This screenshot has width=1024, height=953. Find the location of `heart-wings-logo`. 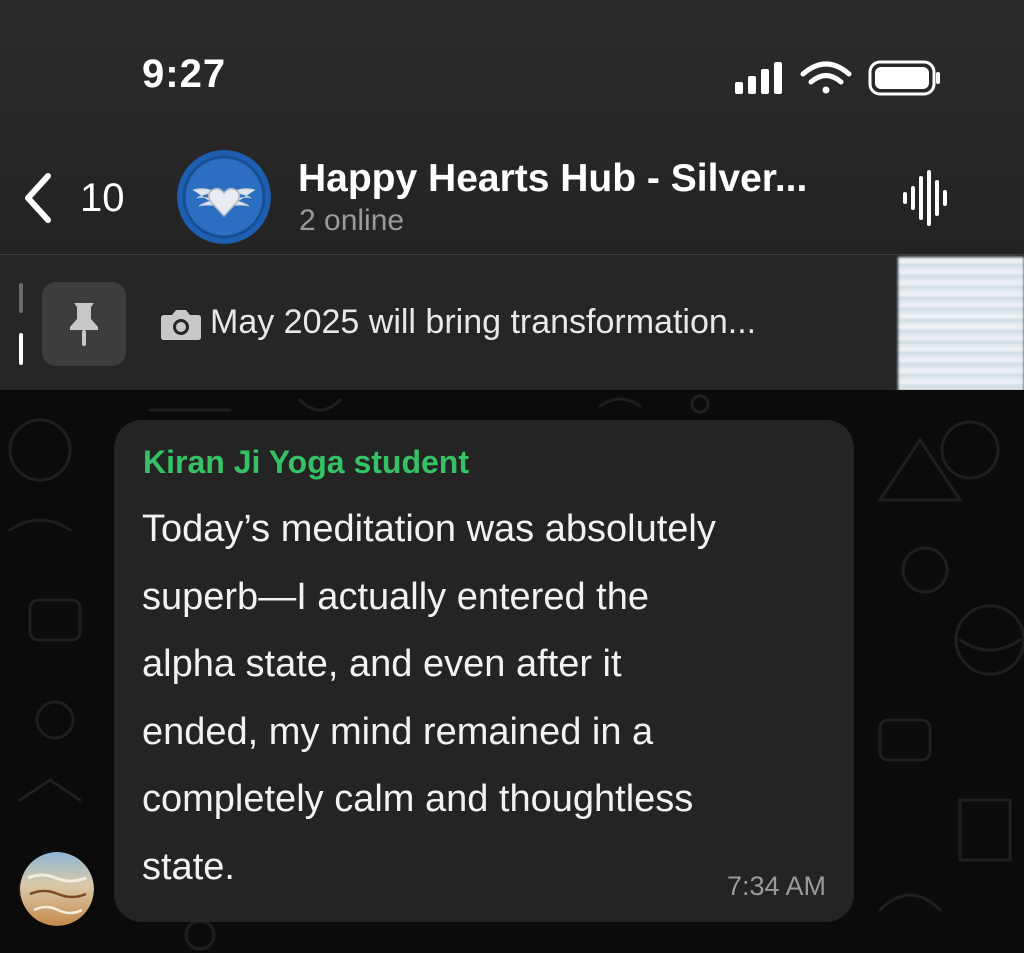

heart-wings-logo is located at coordinates (224, 197).